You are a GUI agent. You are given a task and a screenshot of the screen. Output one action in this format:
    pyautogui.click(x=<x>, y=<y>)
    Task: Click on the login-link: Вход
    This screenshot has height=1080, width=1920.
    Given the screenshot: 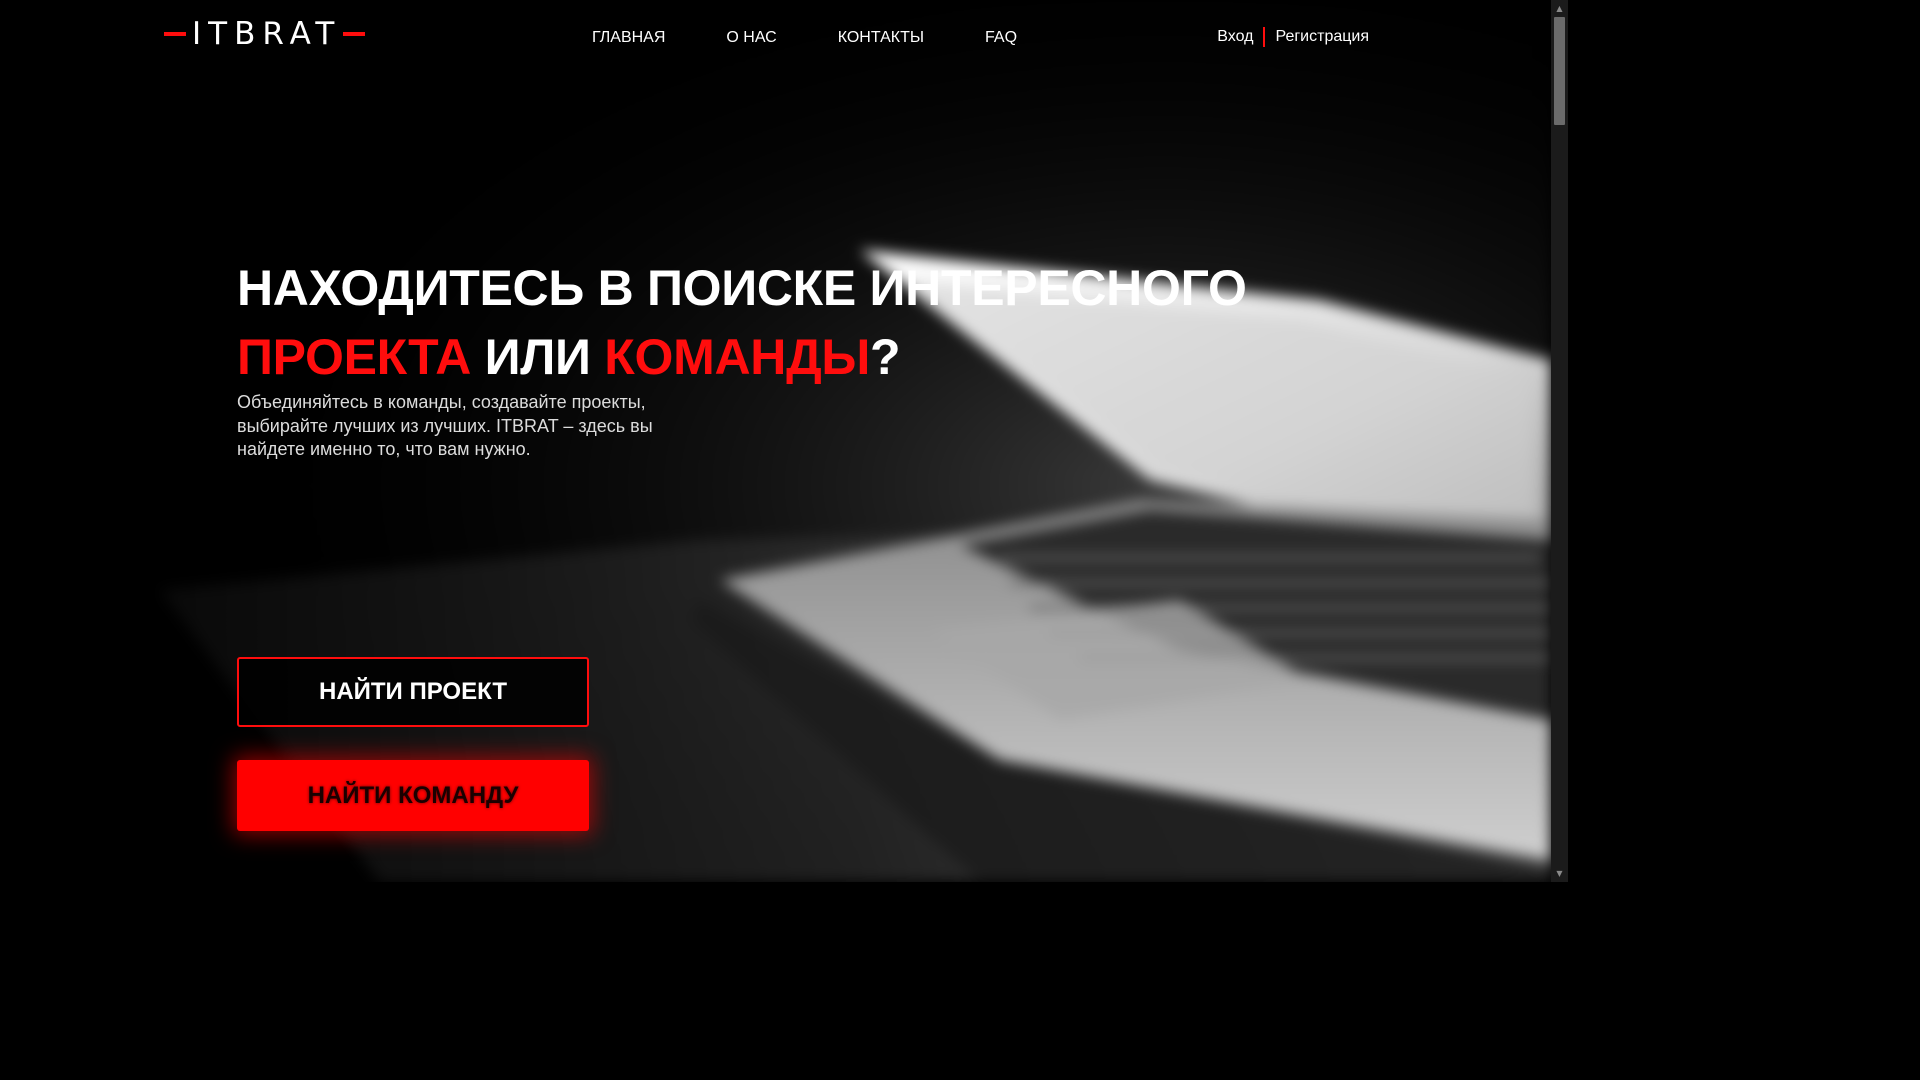 What is the action you would take?
    pyautogui.click(x=1235, y=37)
    